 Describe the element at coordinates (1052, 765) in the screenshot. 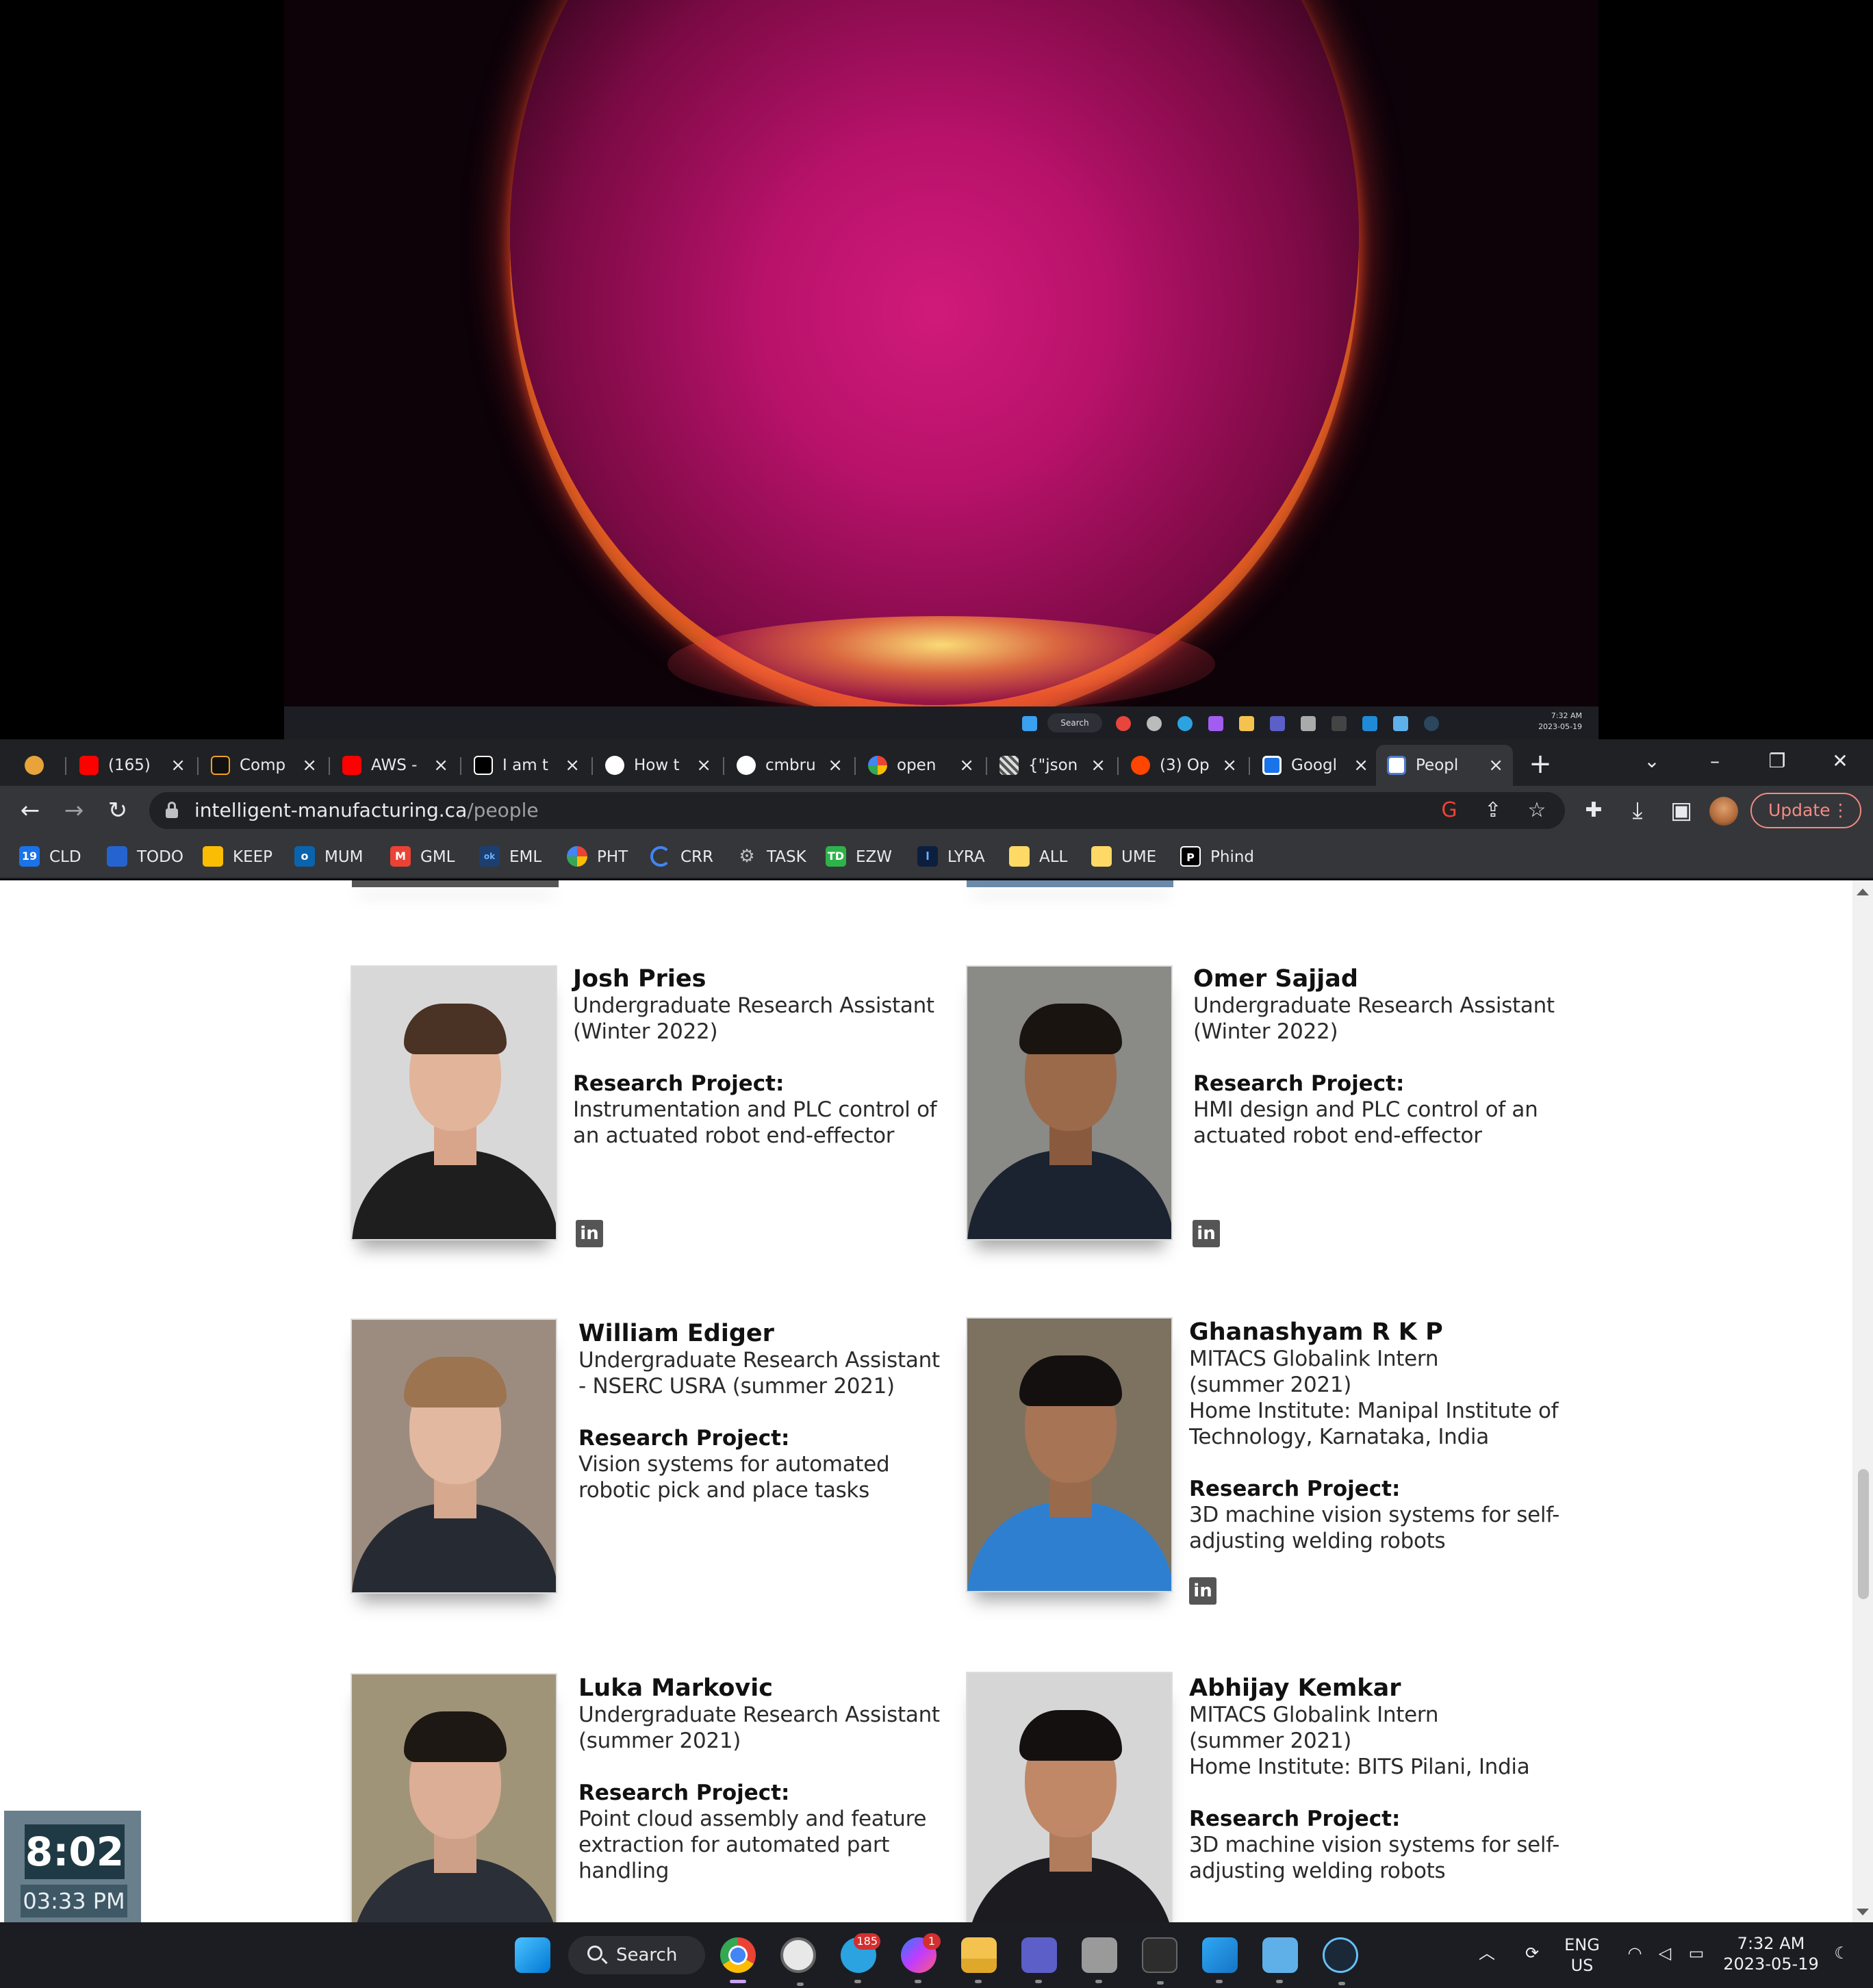

I see `tab-8: {"json ×` at that location.